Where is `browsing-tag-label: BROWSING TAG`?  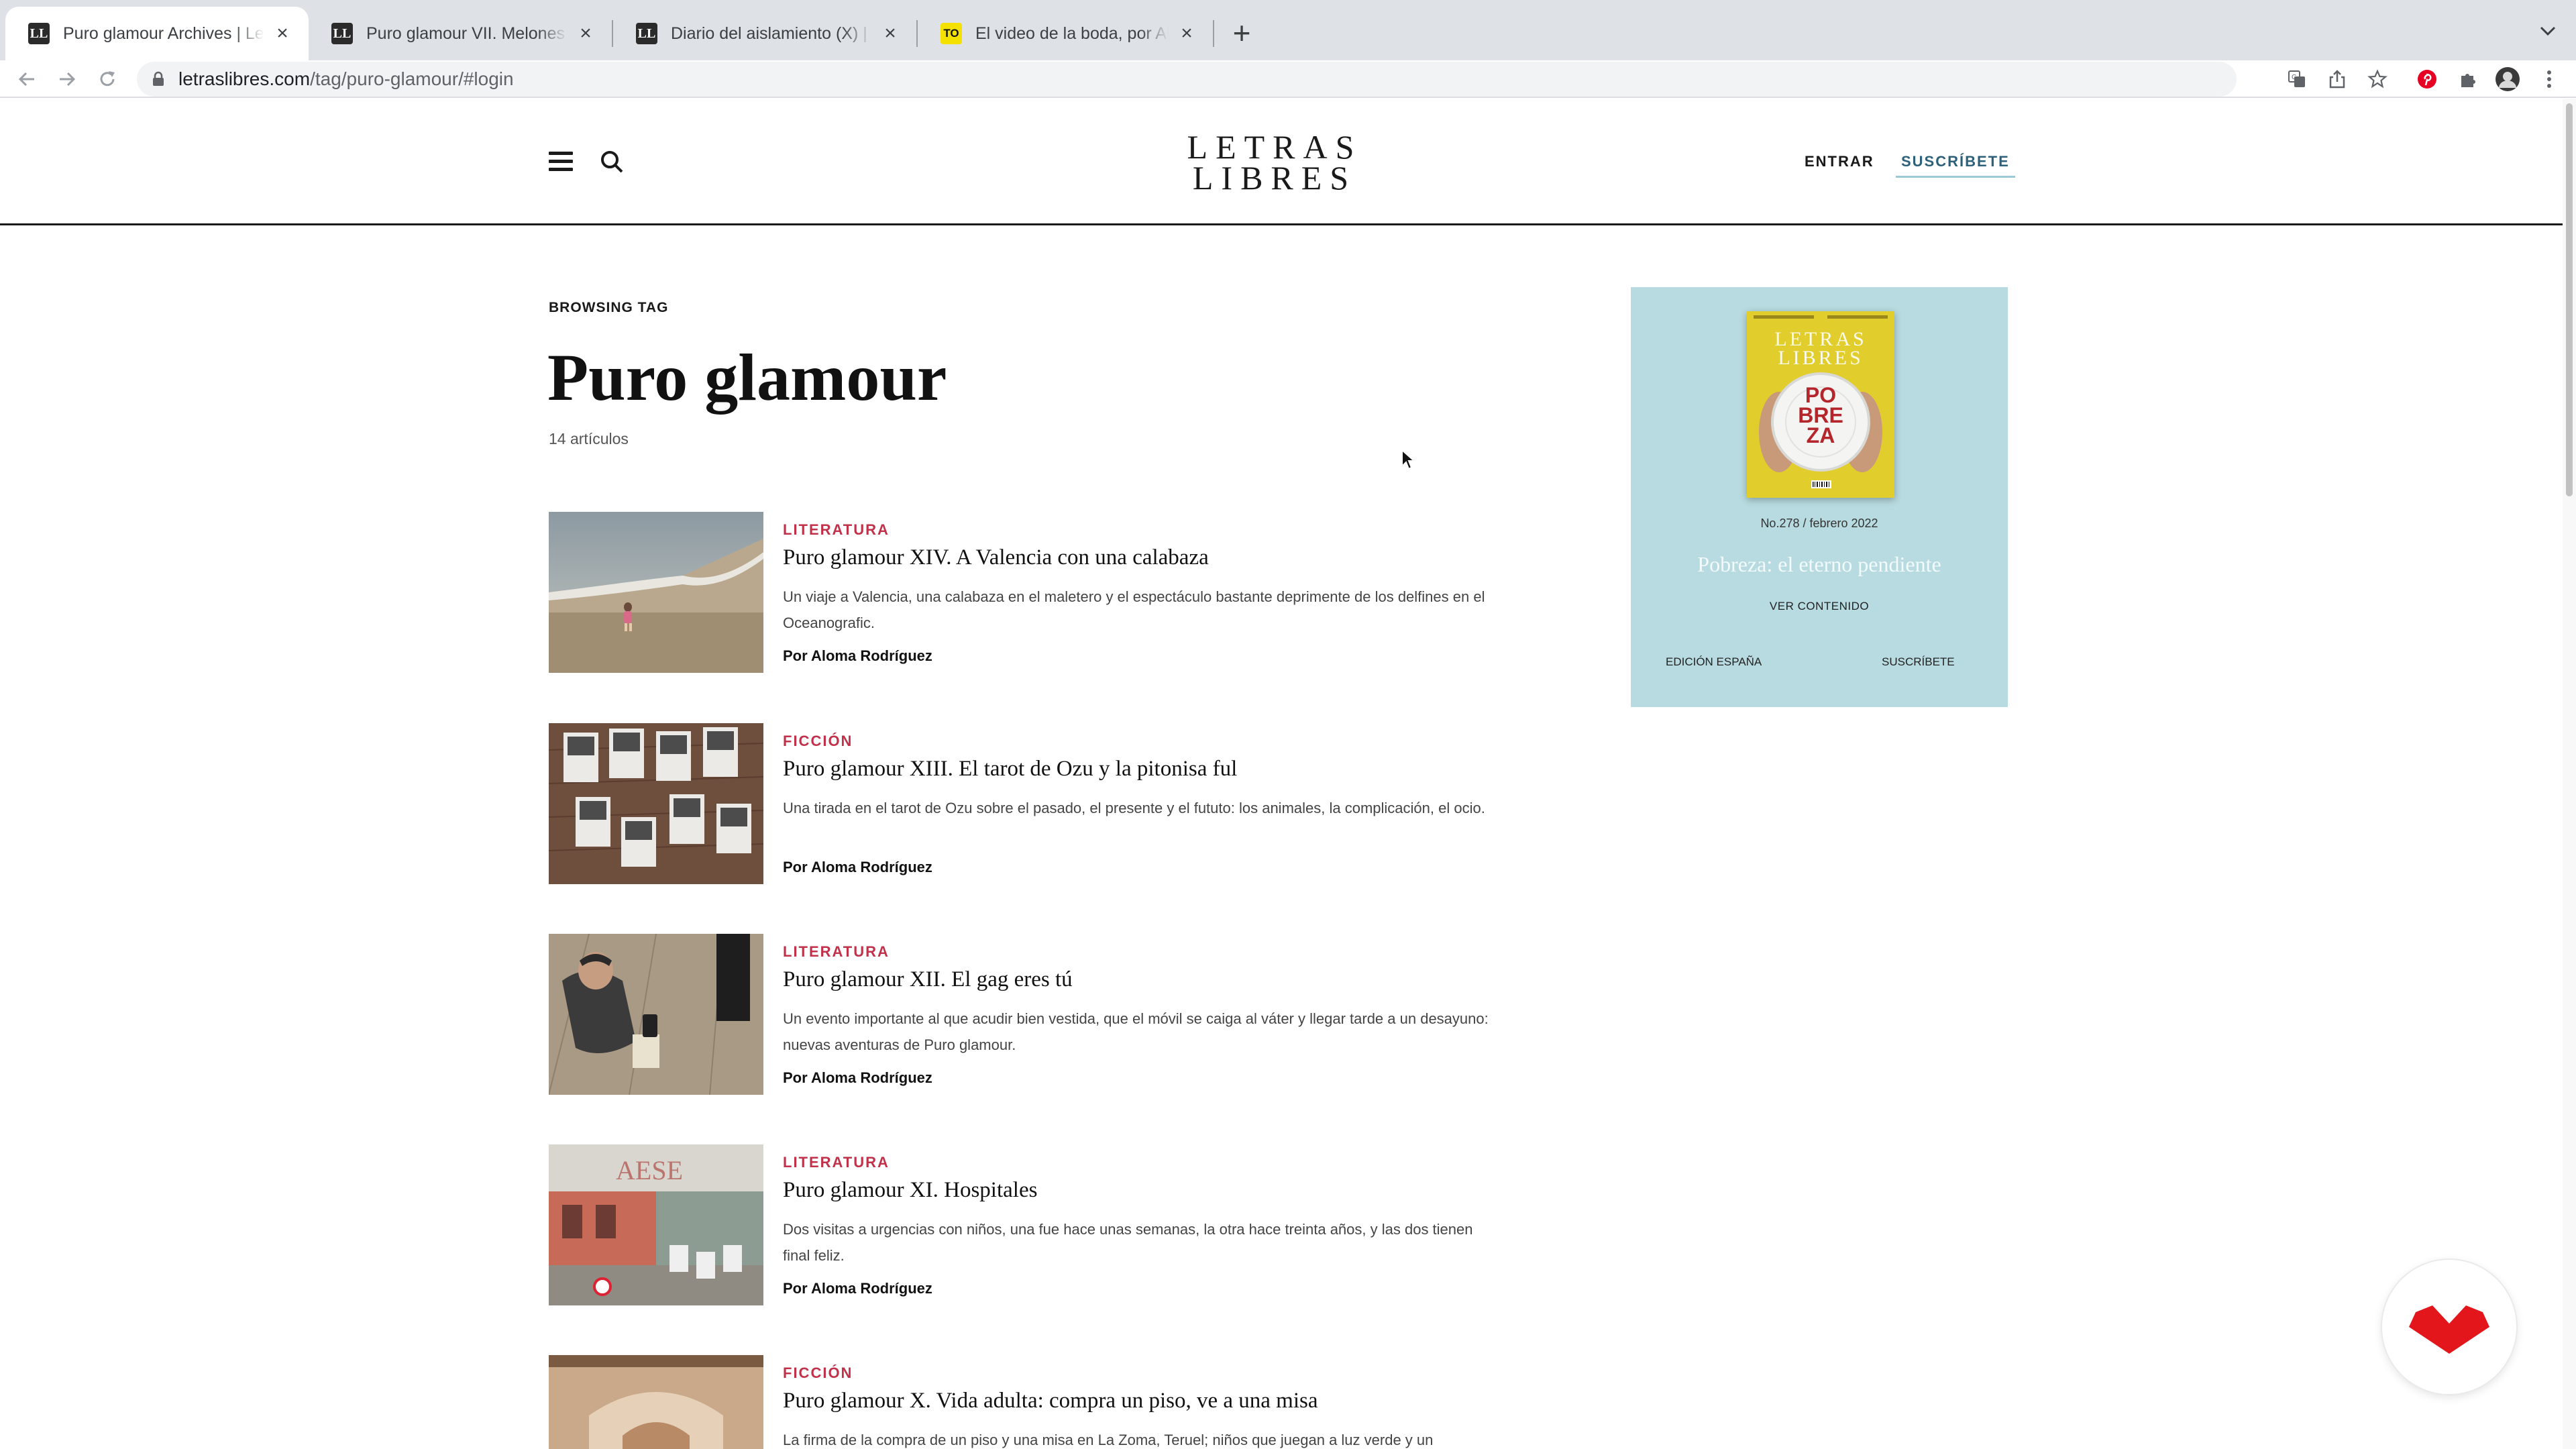 browsing-tag-label: BROWSING TAG is located at coordinates (609, 307).